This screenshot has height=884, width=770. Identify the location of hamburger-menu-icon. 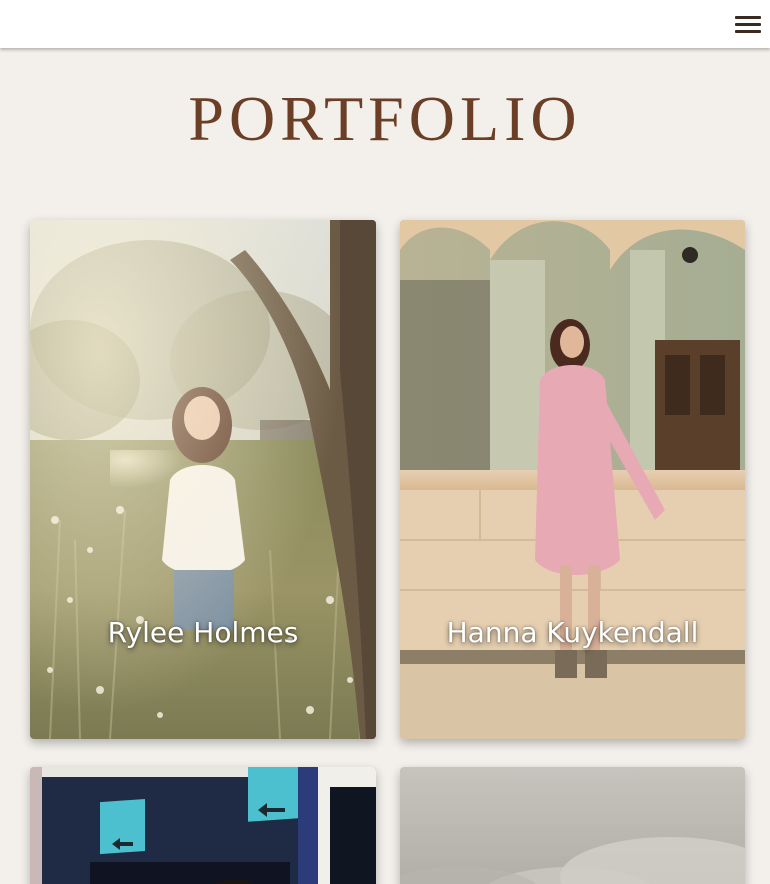
(748, 24).